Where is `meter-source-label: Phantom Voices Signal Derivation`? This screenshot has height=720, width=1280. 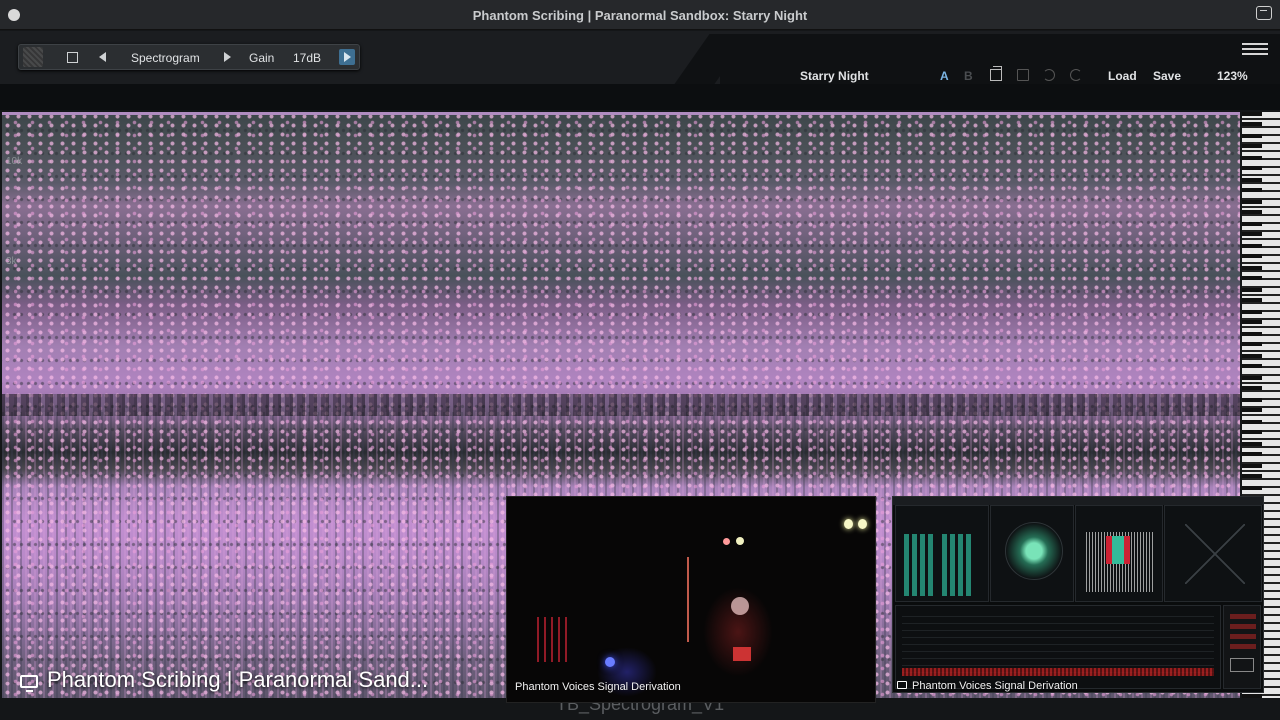 meter-source-label: Phantom Voices Signal Derivation is located at coordinates (987, 686).